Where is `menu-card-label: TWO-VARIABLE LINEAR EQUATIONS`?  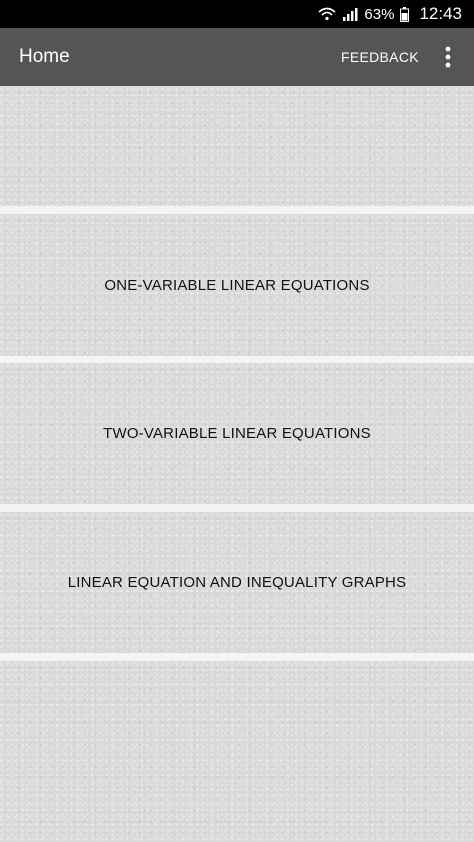
menu-card-label: TWO-VARIABLE LINEAR EQUATIONS is located at coordinates (237, 433).